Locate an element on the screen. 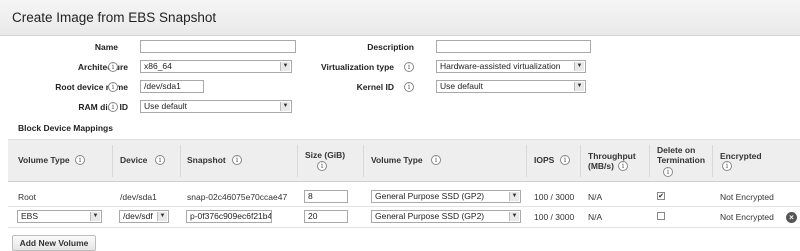 The width and height of the screenshot is (800, 251). row1-throughput: N/A is located at coordinates (595, 197).